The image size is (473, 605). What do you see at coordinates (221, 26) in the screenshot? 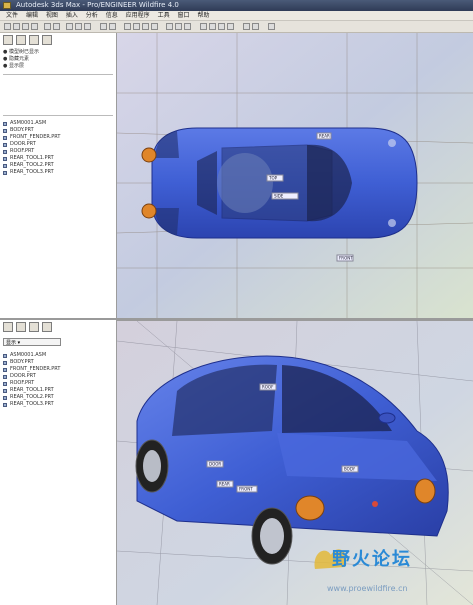
I see `datum-point-icon` at bounding box center [221, 26].